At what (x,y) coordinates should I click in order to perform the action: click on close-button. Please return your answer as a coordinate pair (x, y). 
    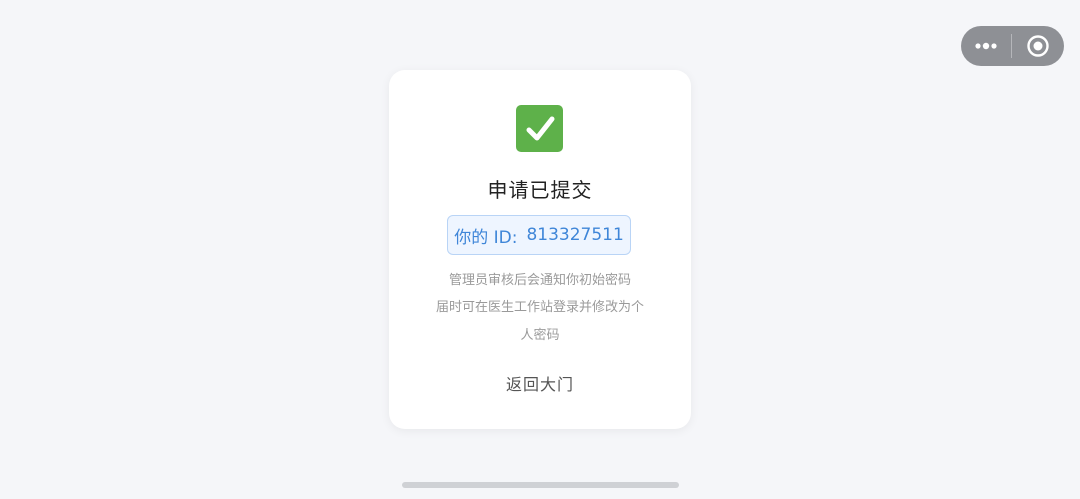
    Looking at the image, I should click on (1038, 46).